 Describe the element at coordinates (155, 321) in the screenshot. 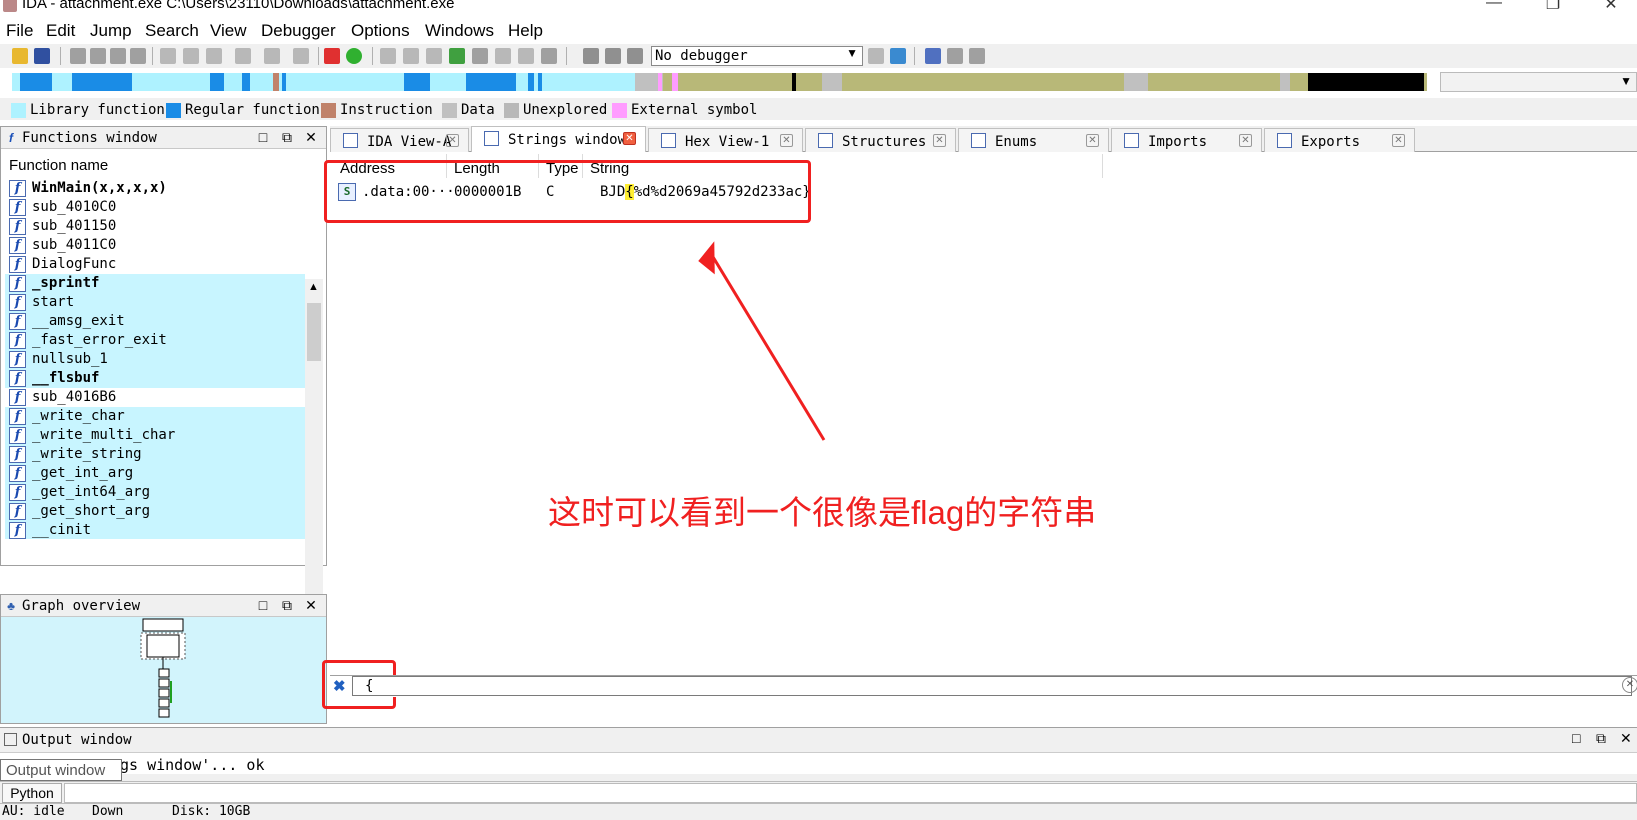

I see `function-list-item: f __amsg_exit` at that location.